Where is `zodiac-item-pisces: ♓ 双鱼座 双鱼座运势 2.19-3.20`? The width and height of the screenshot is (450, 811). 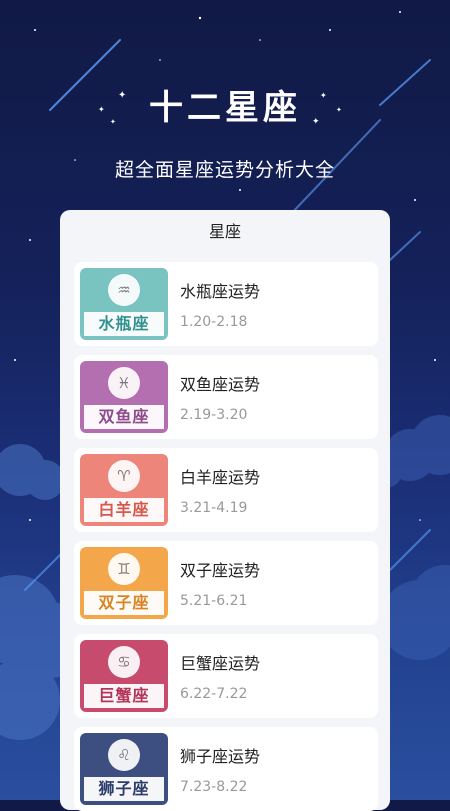
zodiac-item-pisces: ♓ 双鱼座 双鱼座运势 2.19-3.20 is located at coordinates (226, 397).